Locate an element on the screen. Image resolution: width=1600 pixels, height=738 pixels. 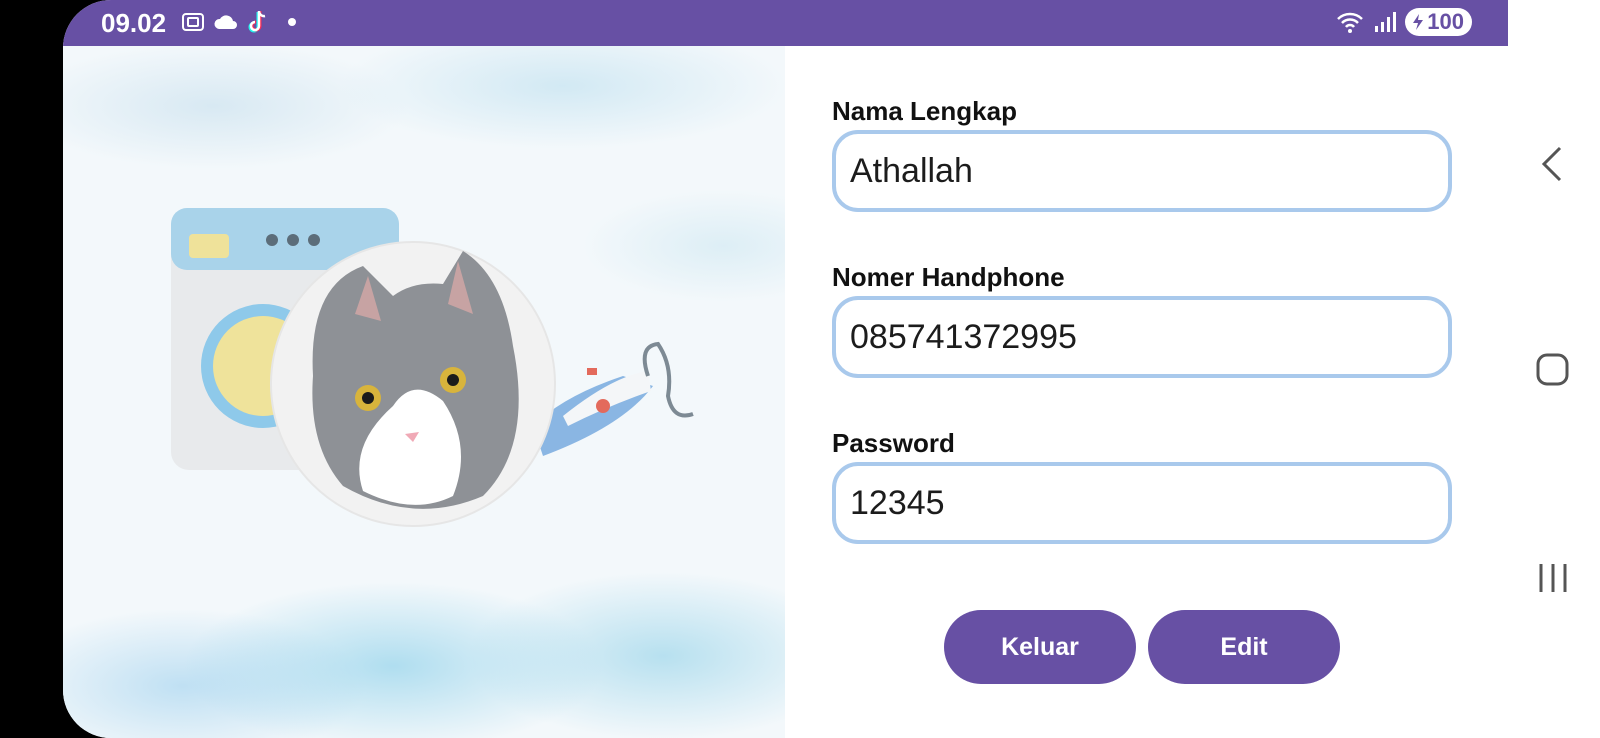
navigation-bar is located at coordinates (1554, 369).